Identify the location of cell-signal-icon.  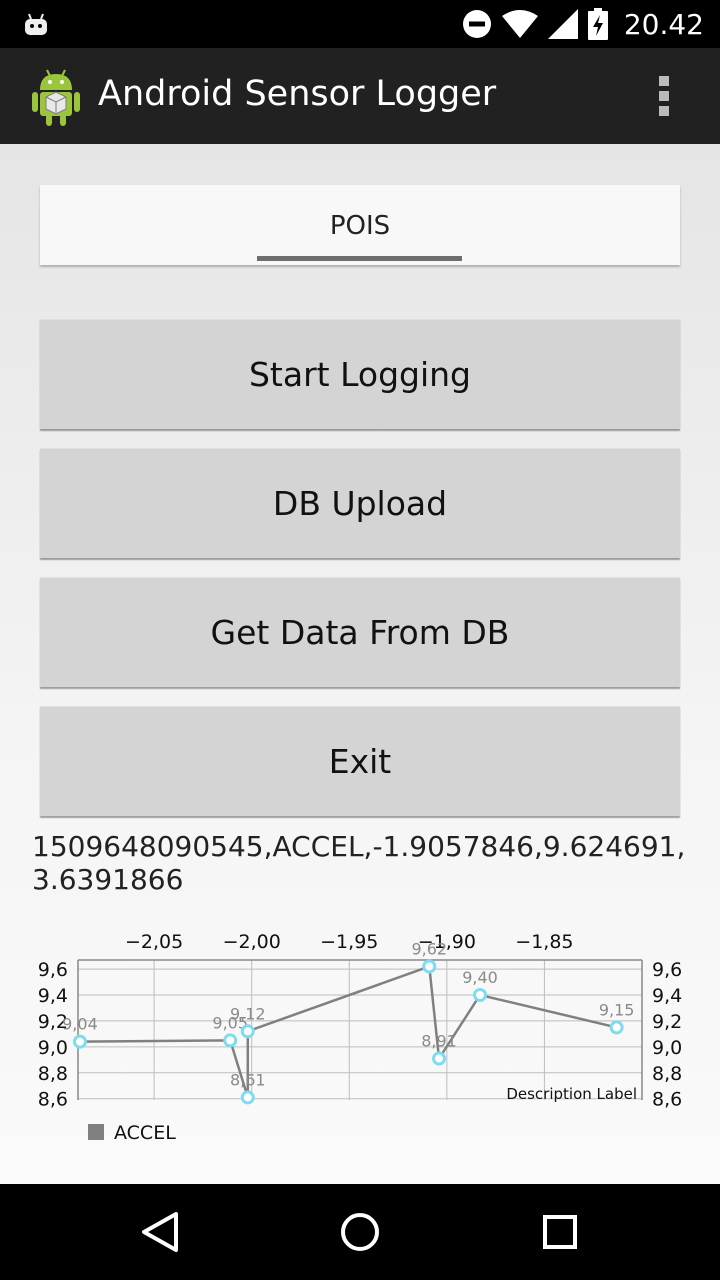
(562, 24).